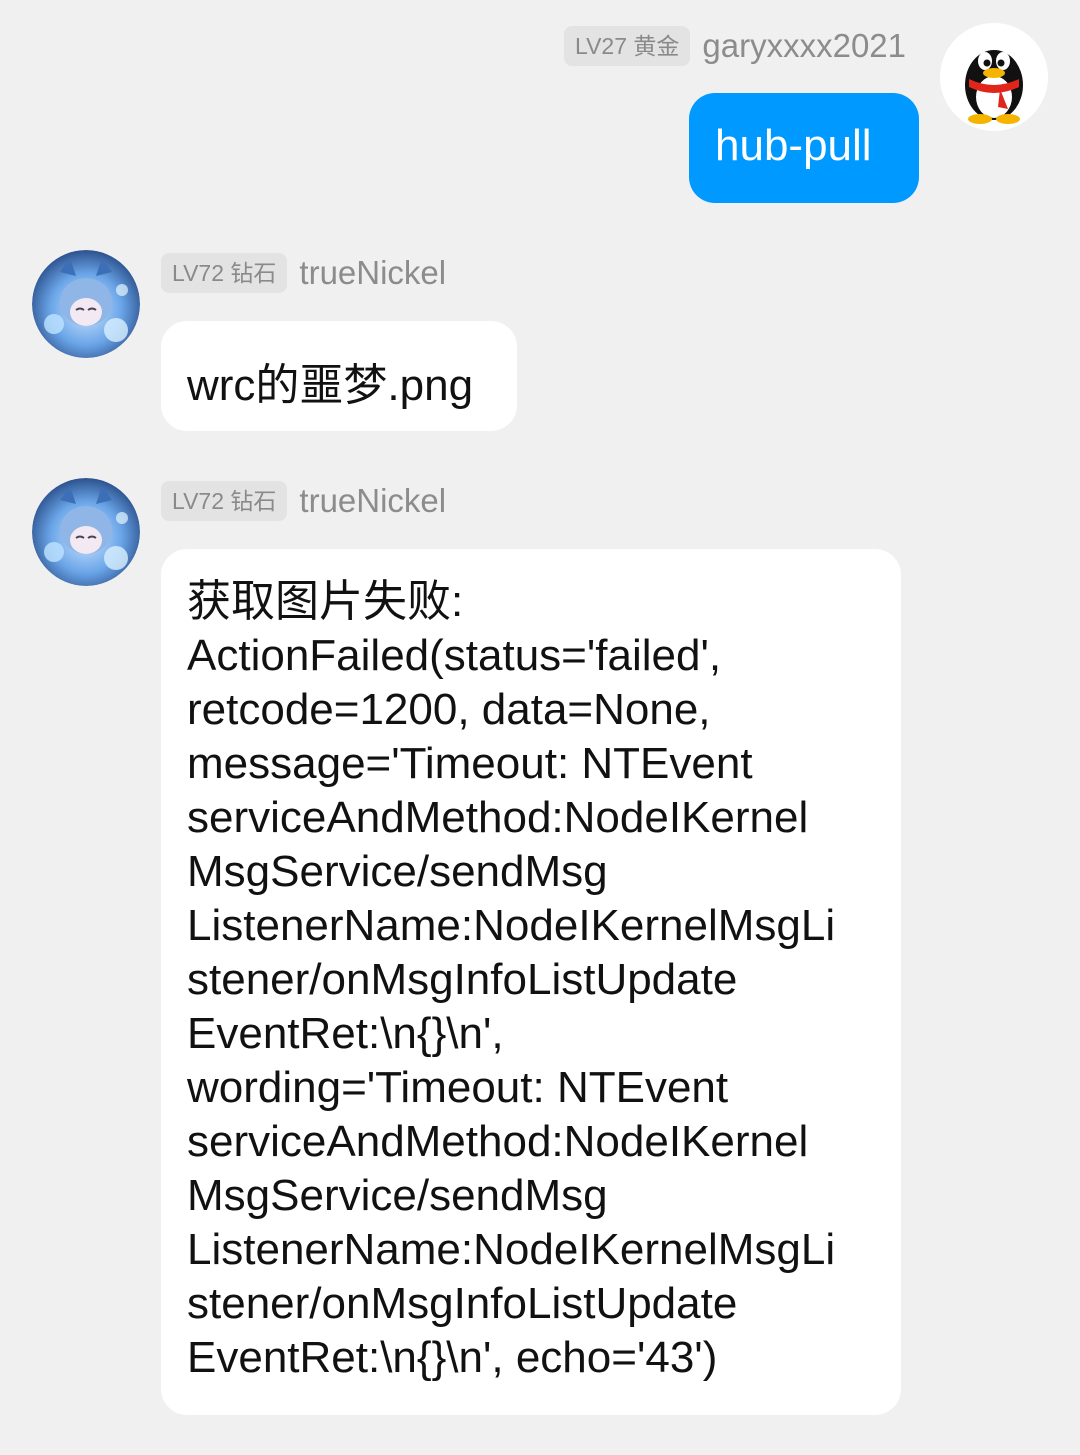  I want to click on sender-name: garyxxxx2021, so click(804, 46).